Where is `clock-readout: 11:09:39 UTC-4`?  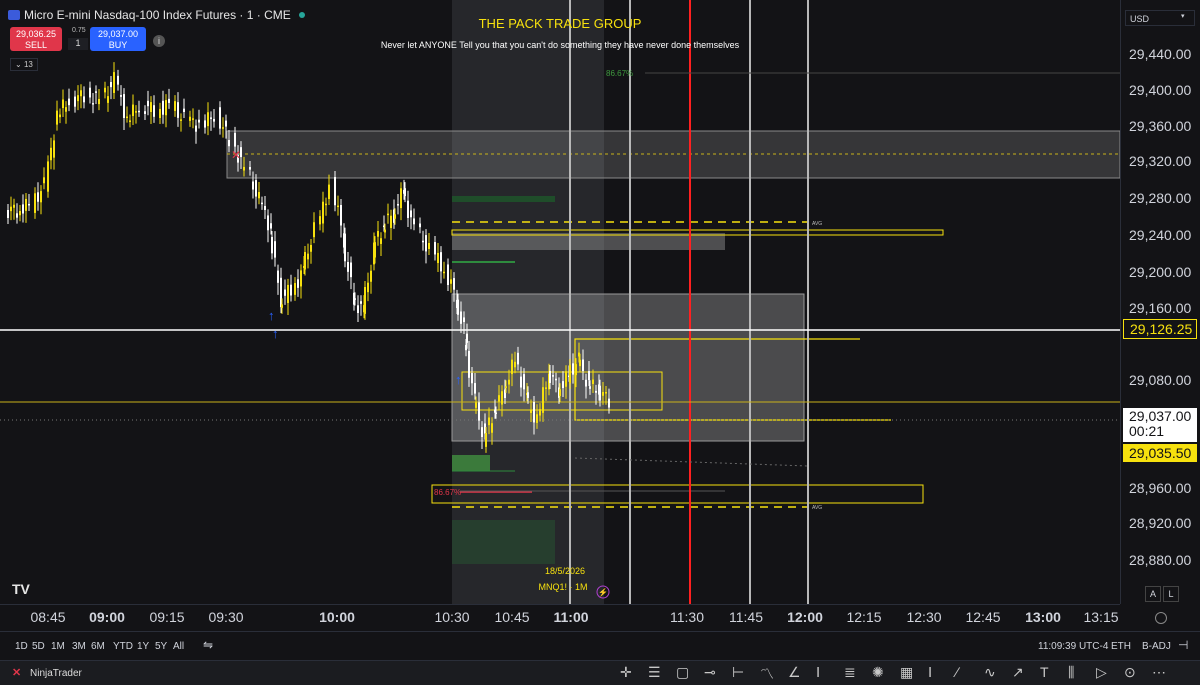
clock-readout: 11:09:39 UTC-4 is located at coordinates (1073, 646).